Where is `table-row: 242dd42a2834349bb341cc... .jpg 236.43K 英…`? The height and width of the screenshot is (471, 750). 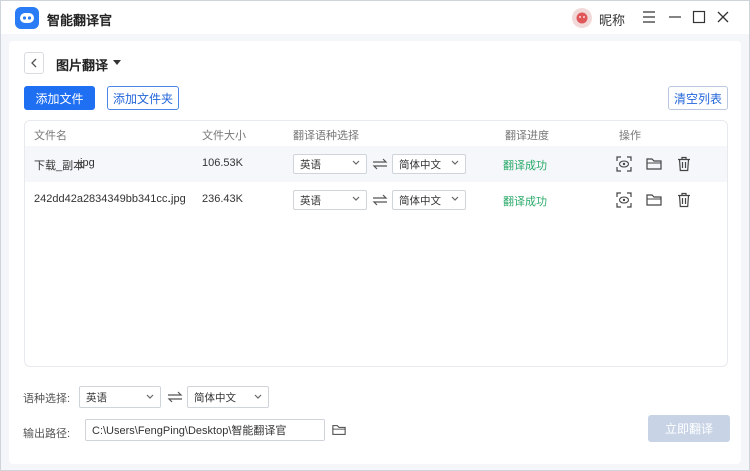 table-row: 242dd42a2834349bb341cc... .jpg 236.43K 英… is located at coordinates (376, 200).